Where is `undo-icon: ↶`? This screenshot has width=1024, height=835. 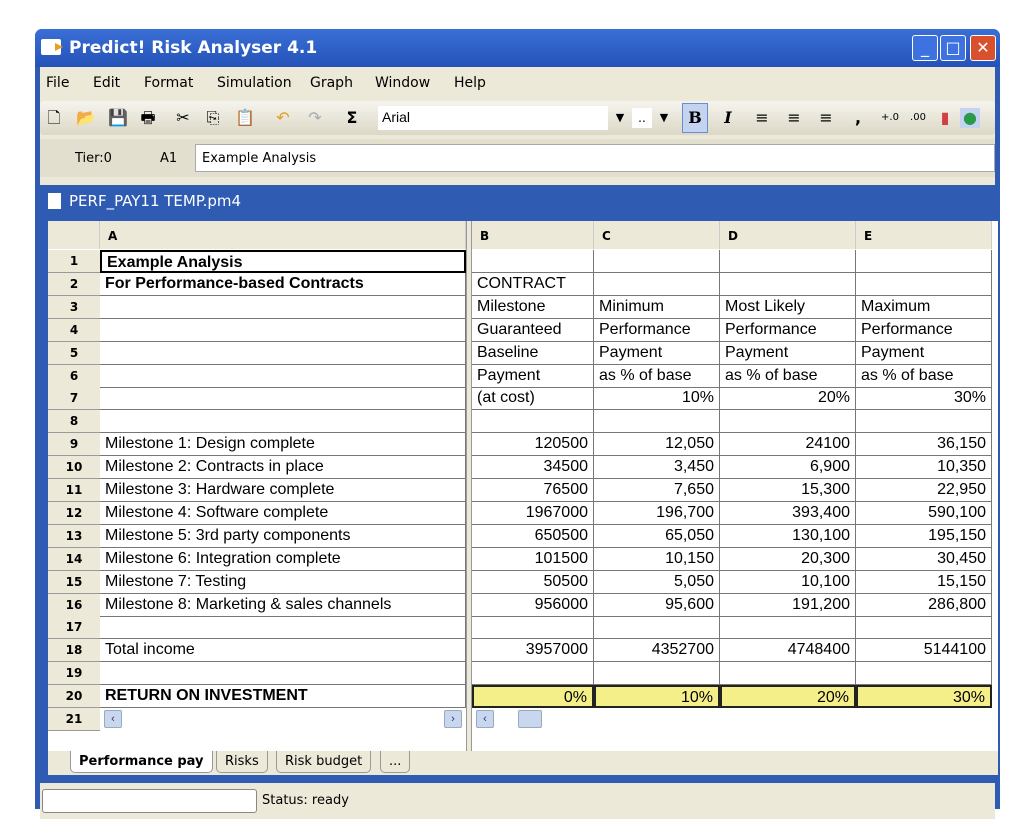 undo-icon: ↶ is located at coordinates (283, 118).